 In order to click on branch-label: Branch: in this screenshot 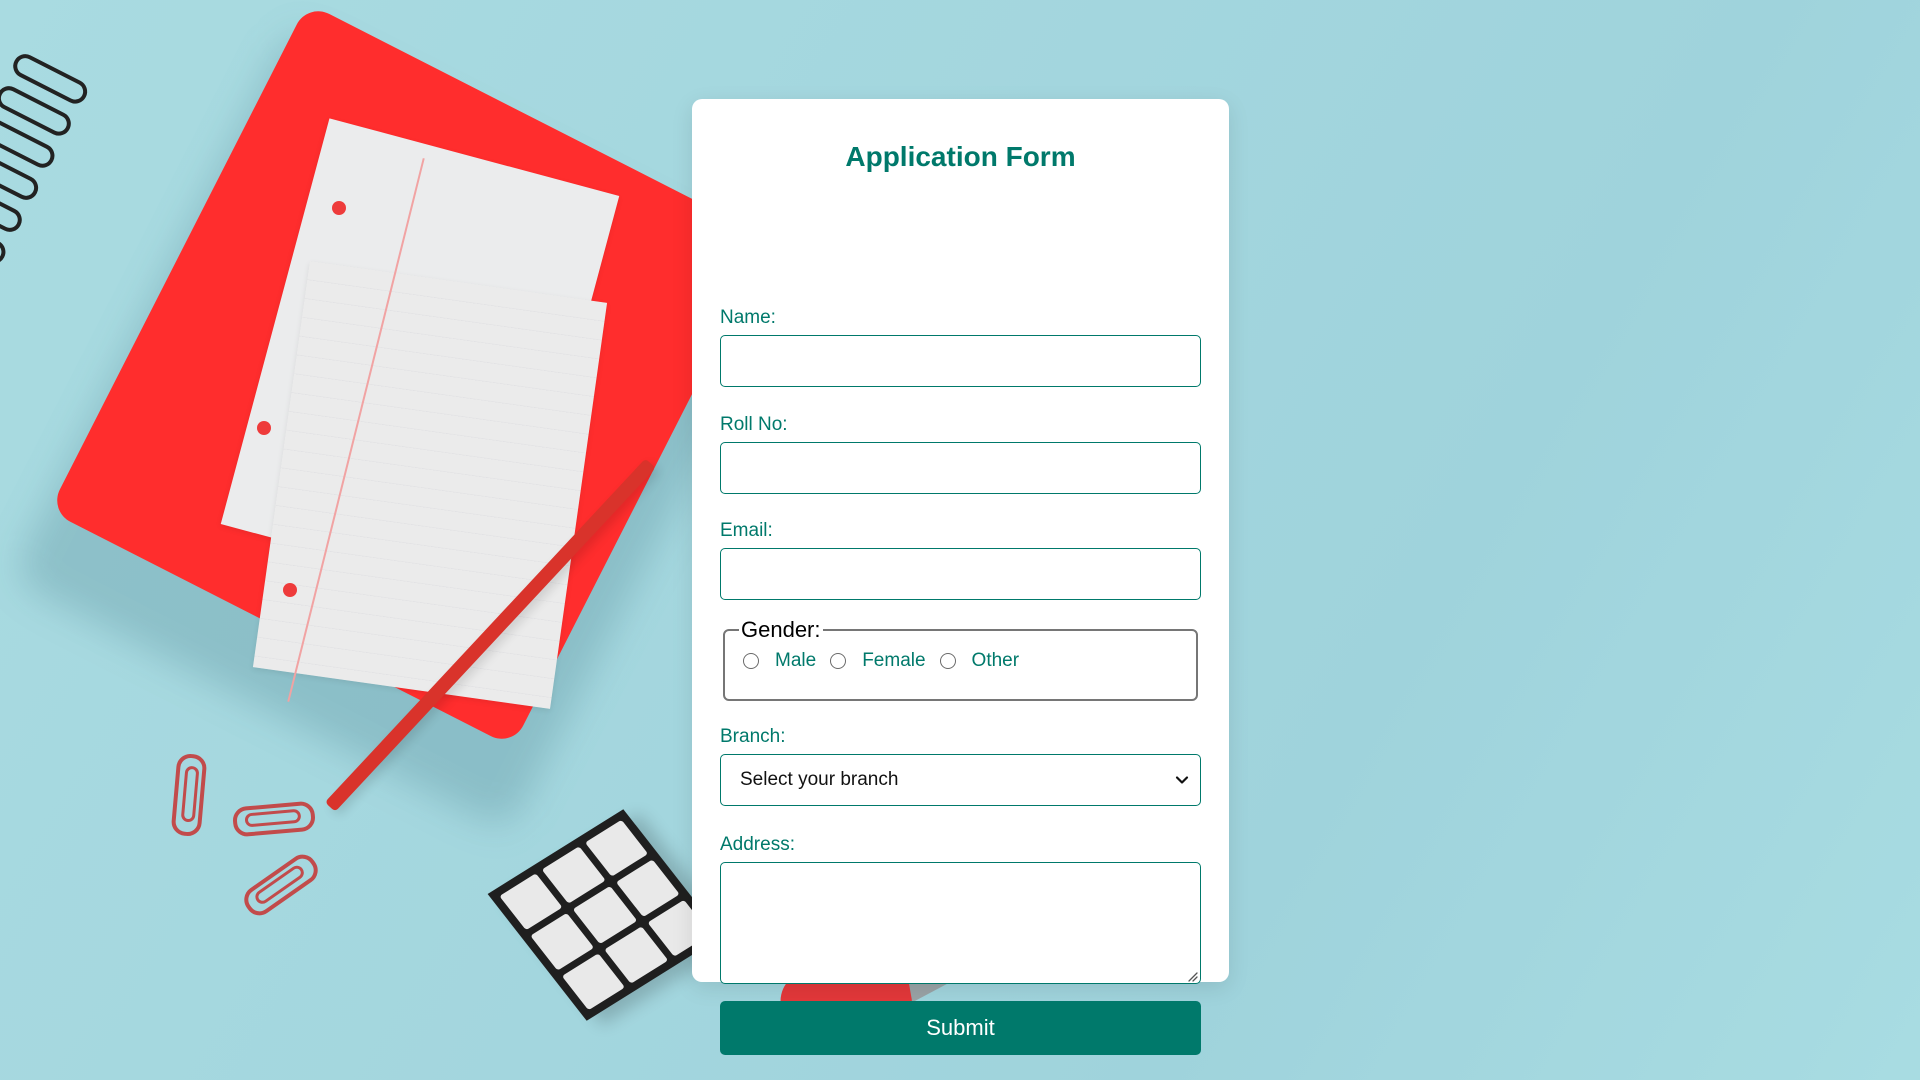, I will do `click(753, 736)`.